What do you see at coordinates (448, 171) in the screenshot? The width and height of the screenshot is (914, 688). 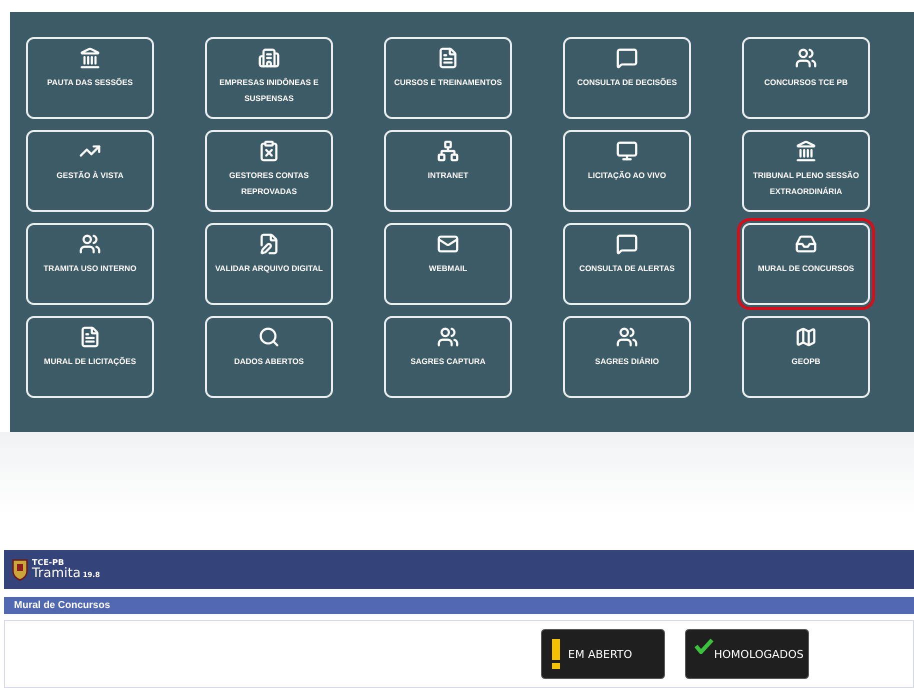 I see `menu-tile: INTRANET` at bounding box center [448, 171].